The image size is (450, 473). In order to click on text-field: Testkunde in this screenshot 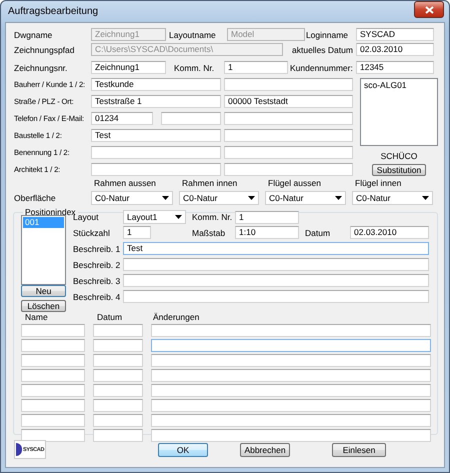, I will do `click(156, 84)`.